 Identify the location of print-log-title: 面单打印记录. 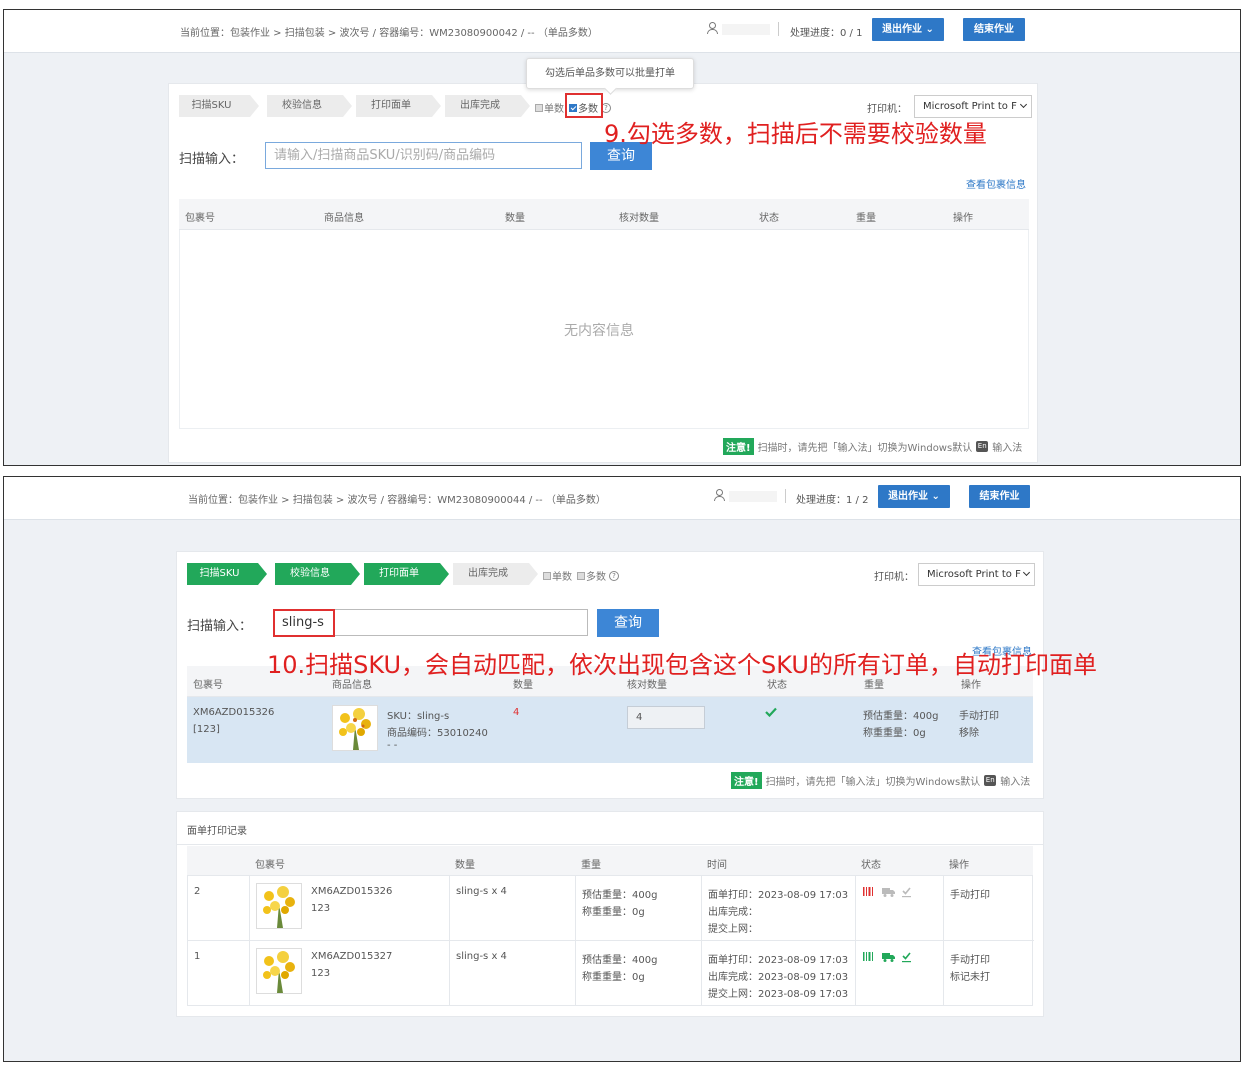
(217, 831).